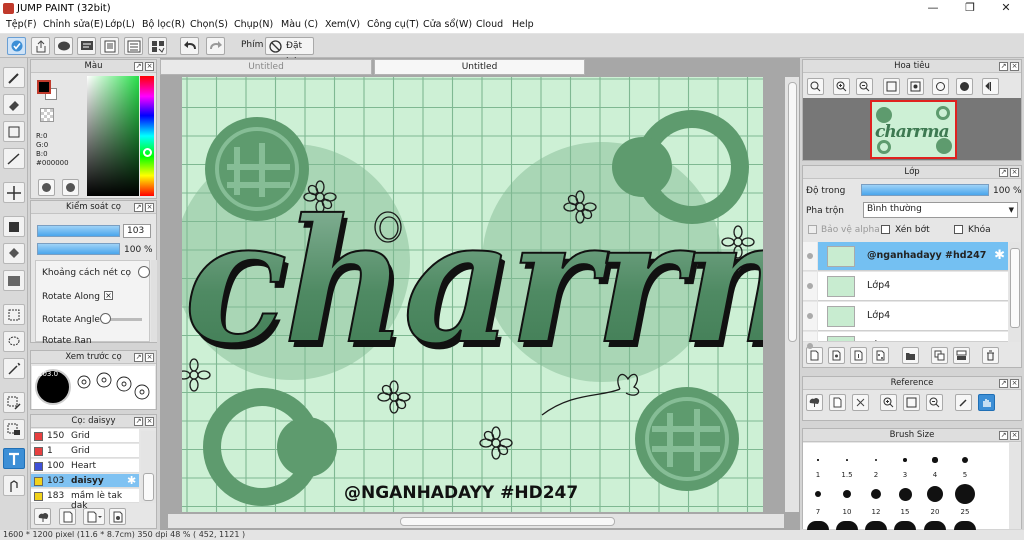  Describe the element at coordinates (913, 286) in the screenshot. I see `layer-row: Lớp4` at that location.